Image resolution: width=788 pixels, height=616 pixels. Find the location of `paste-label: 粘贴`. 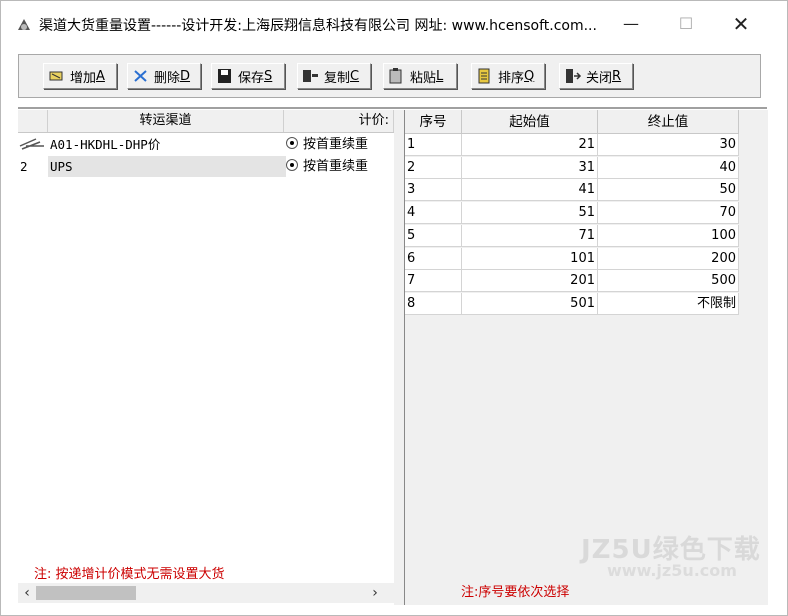

paste-label: 粘贴 is located at coordinates (423, 78).